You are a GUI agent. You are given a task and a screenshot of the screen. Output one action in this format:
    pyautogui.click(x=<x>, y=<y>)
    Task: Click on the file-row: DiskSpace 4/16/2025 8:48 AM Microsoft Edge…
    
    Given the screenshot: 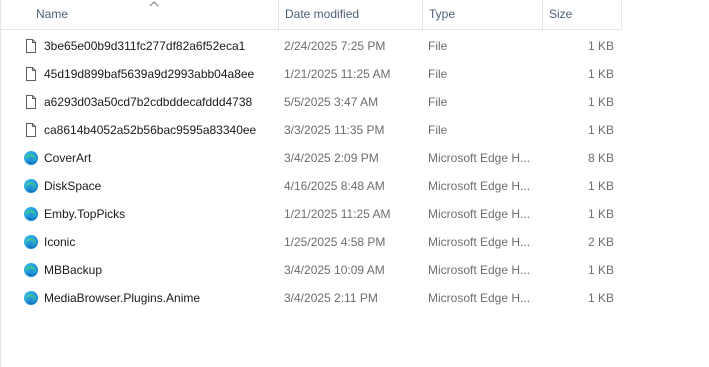 What is the action you would take?
    pyautogui.click(x=311, y=186)
    